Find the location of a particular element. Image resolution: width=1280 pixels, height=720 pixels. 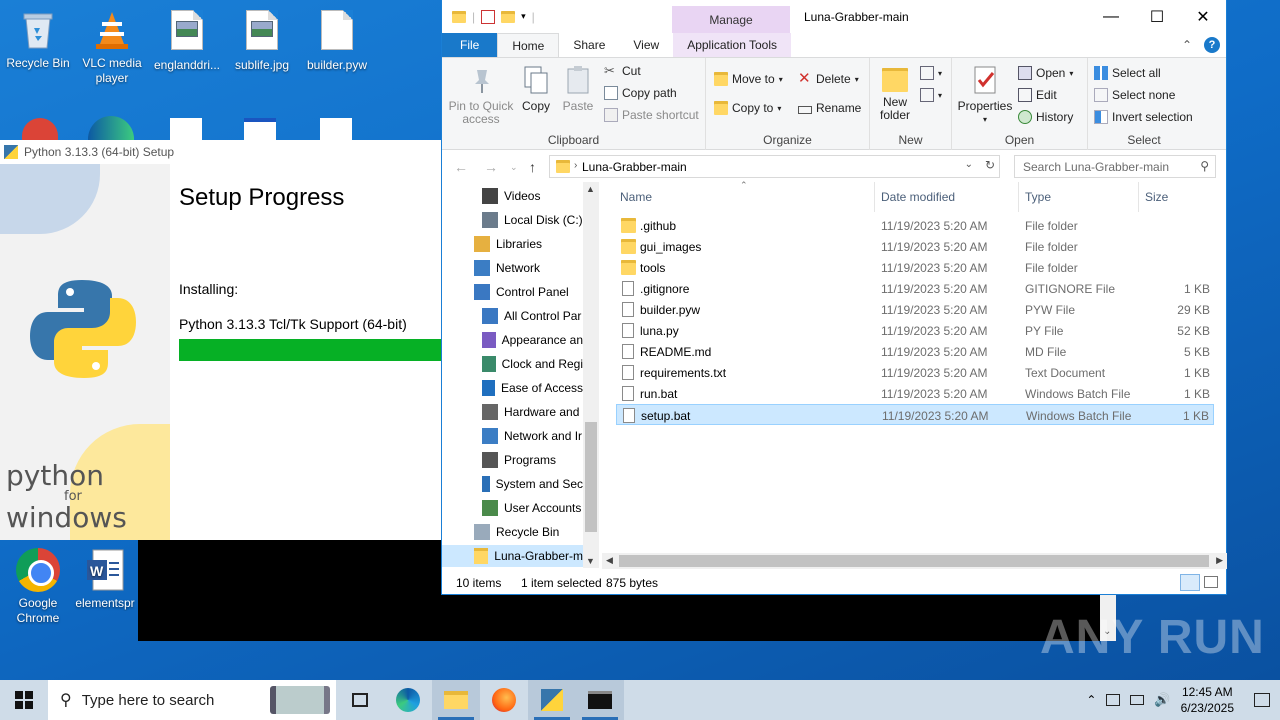

notifications-icon is located at coordinates (1262, 700).